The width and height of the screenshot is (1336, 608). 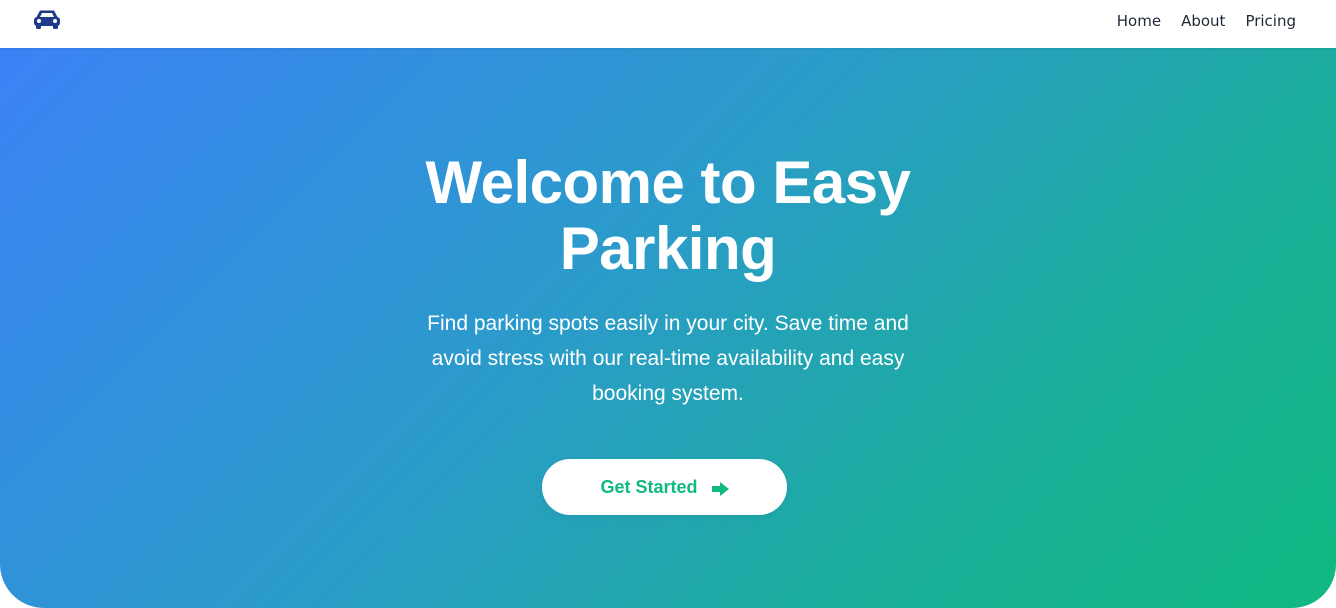 What do you see at coordinates (1139, 21) in the screenshot?
I see `nav-home-link: Home` at bounding box center [1139, 21].